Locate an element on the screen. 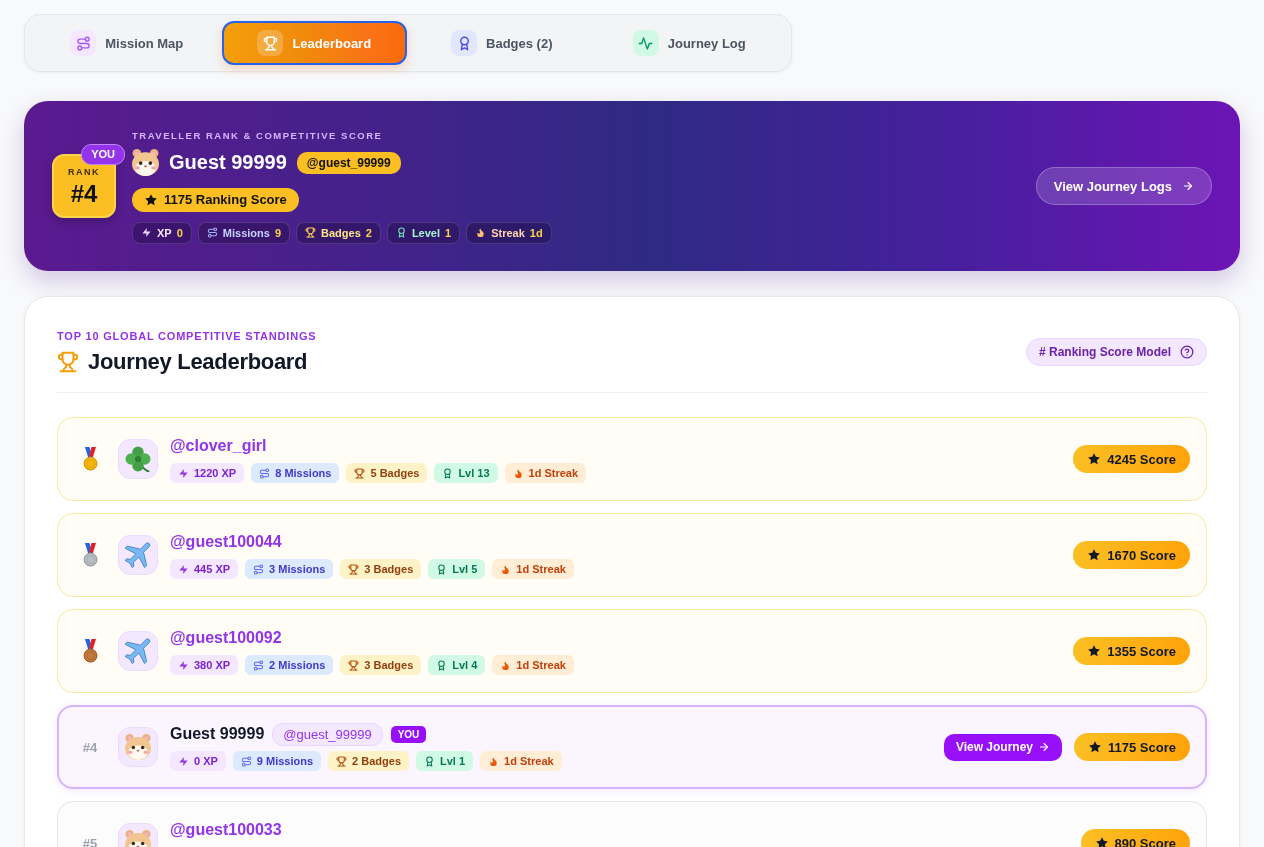 This screenshot has width=1264, height=847. stat-text: 2 Missions is located at coordinates (297, 665).